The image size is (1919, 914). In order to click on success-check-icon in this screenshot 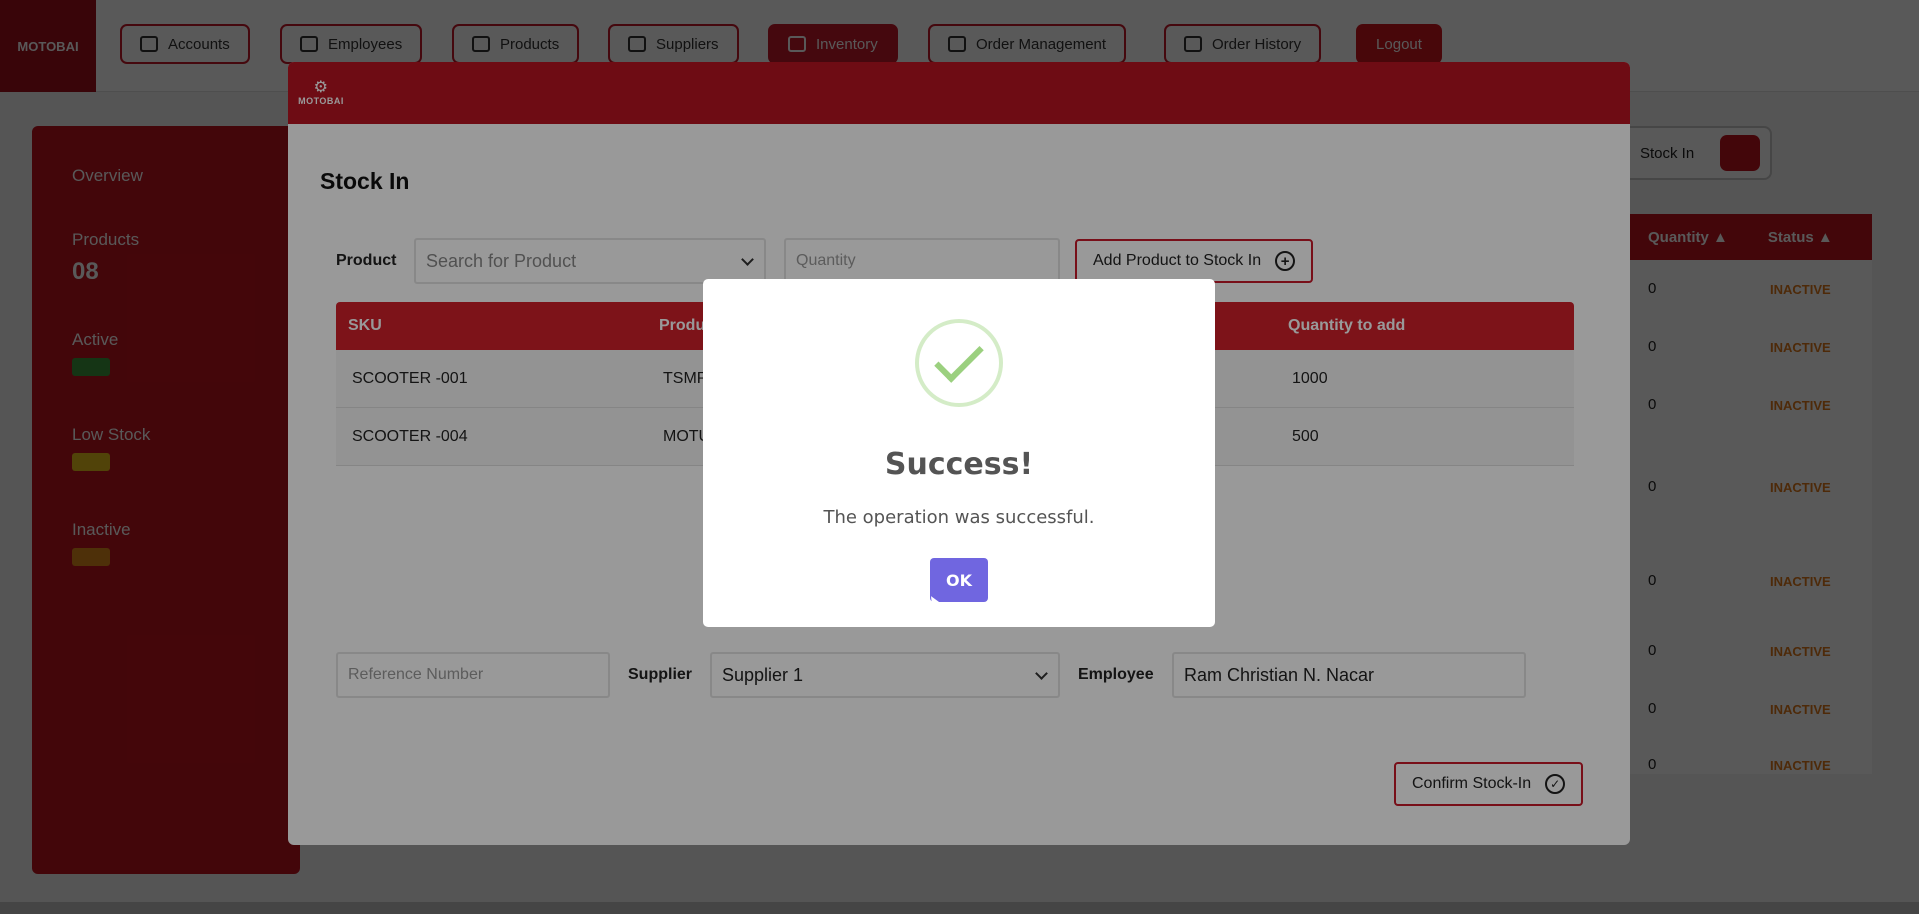, I will do `click(959, 363)`.